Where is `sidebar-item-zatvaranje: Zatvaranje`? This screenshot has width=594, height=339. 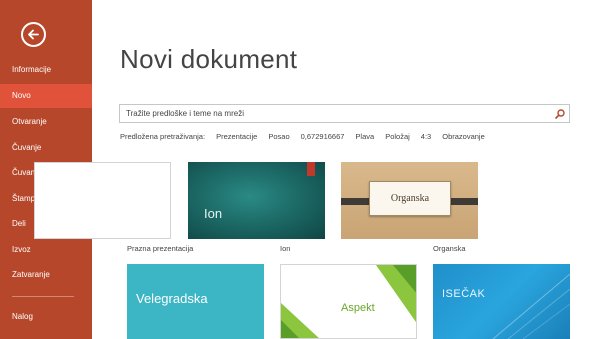 sidebar-item-zatvaranje: Zatvaranje is located at coordinates (46, 275).